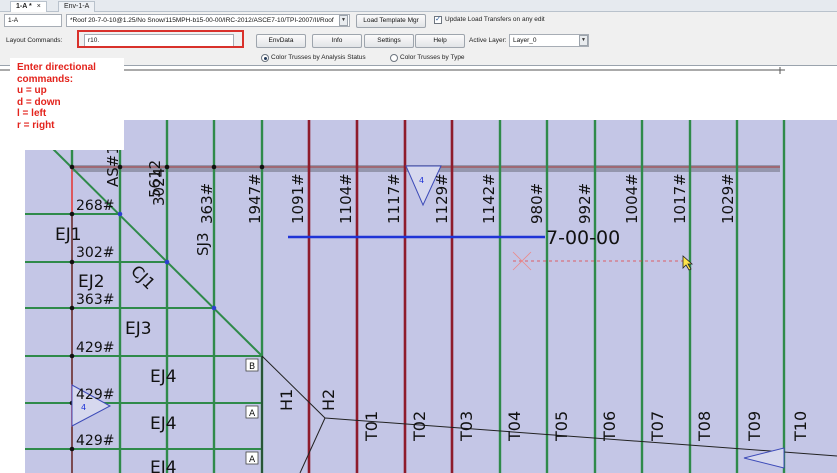 The image size is (837, 473). I want to click on load-template-mgr-button: Load Template Mgr, so click(391, 21).